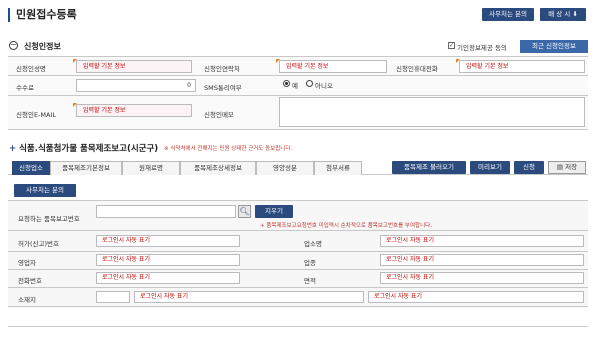 Image resolution: width=600 pixels, height=338 pixels. Describe the element at coordinates (42, 46) in the screenshot. I see `applicant-section-title: 신청인정보` at that location.